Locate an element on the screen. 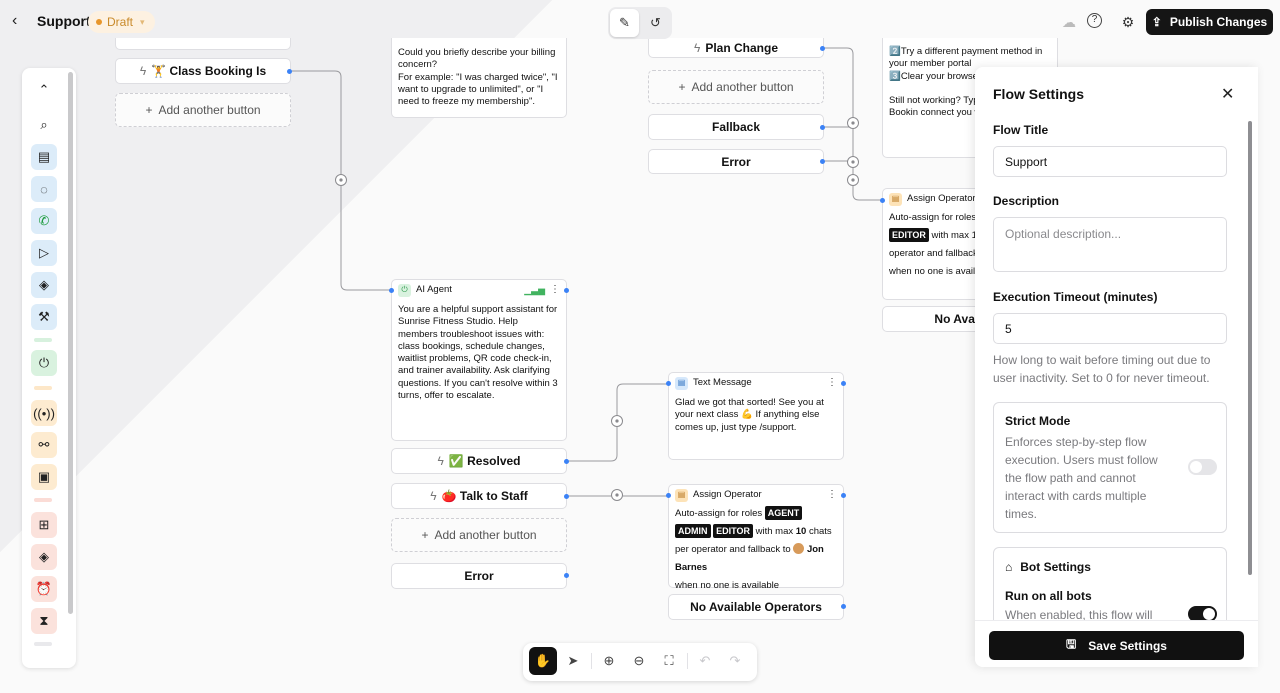  chevron-down-icon: ▾ is located at coordinates (142, 22).